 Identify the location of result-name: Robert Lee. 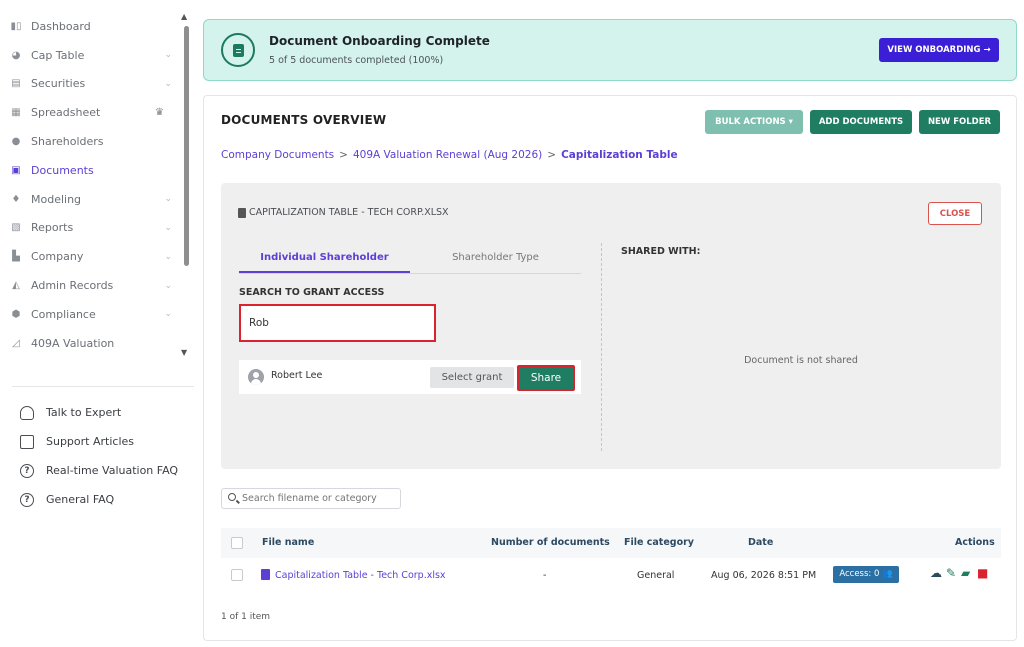
(297, 375).